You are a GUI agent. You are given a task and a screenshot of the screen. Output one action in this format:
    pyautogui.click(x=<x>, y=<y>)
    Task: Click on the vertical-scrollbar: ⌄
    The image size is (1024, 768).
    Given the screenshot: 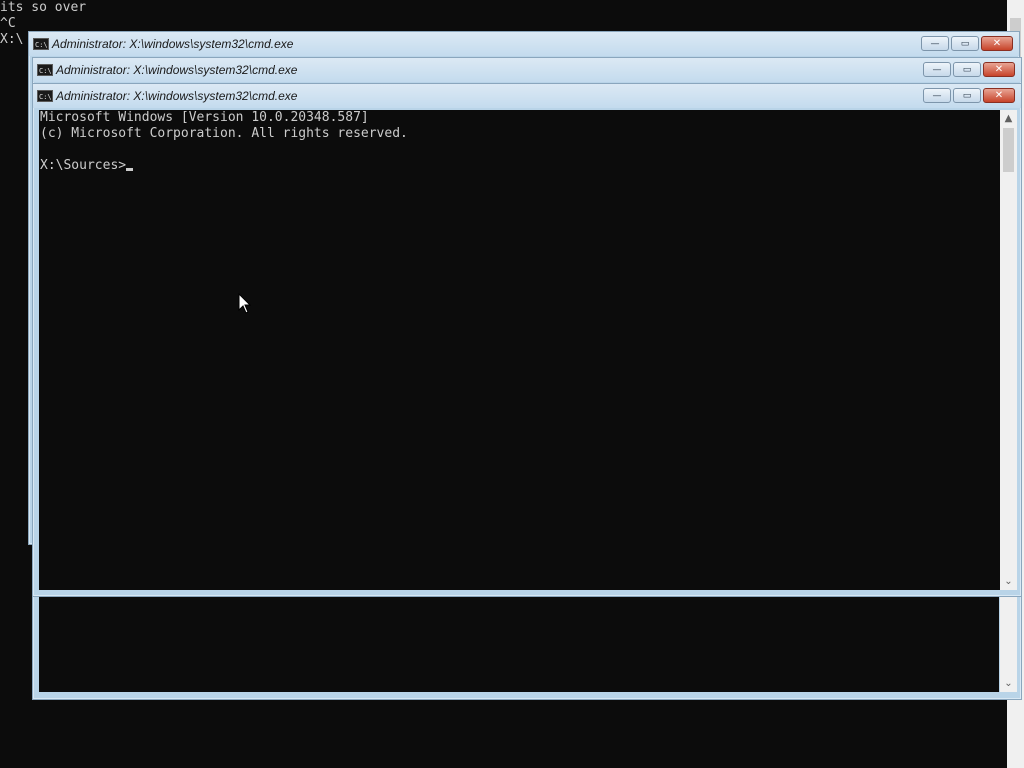 What is the action you would take?
    pyautogui.click(x=1008, y=643)
    